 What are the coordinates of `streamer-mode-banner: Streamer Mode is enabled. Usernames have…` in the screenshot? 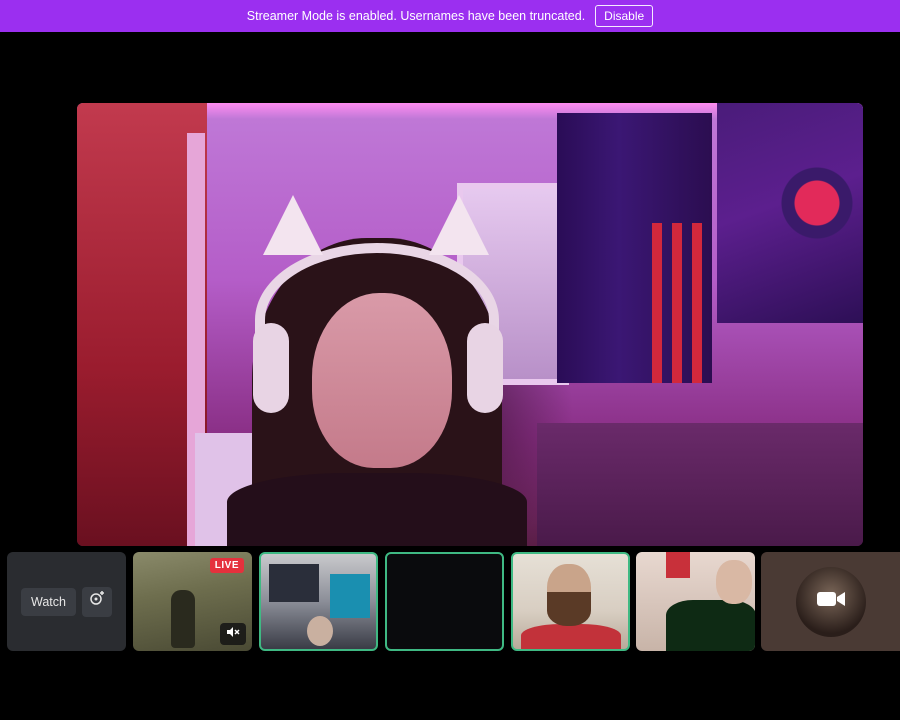 It's located at (450, 16).